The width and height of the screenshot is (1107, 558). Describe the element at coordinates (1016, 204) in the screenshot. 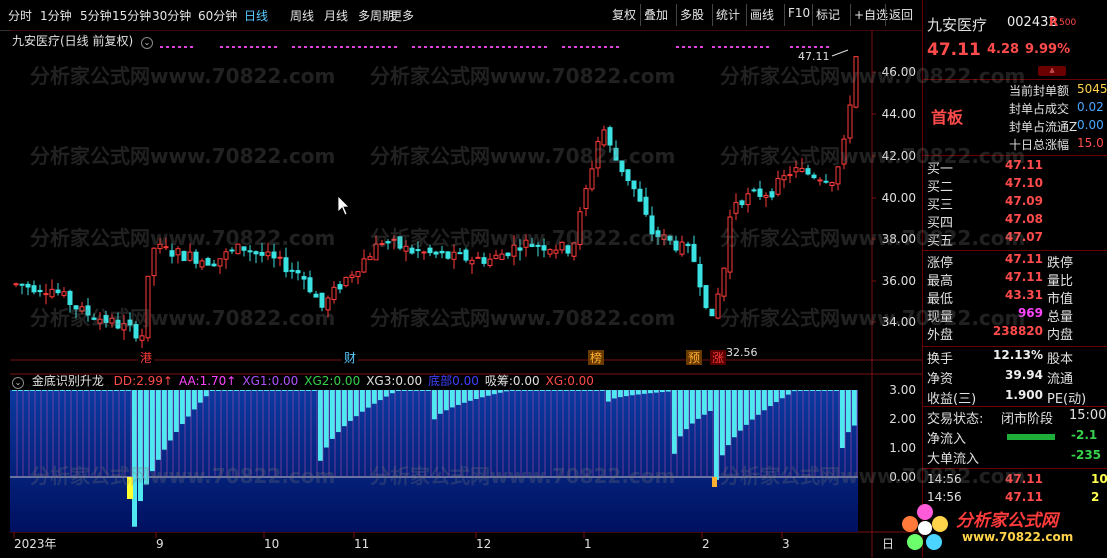

I see `bid-row: 买三 47.09` at that location.